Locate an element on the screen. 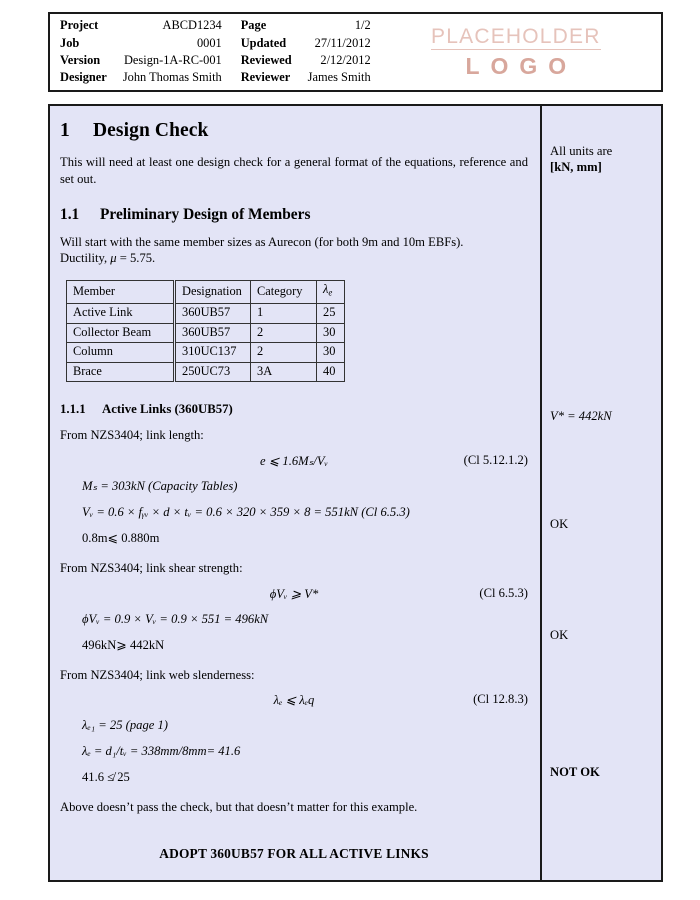 The image size is (700, 900). ductility-value: = 5.75. is located at coordinates (136, 257).